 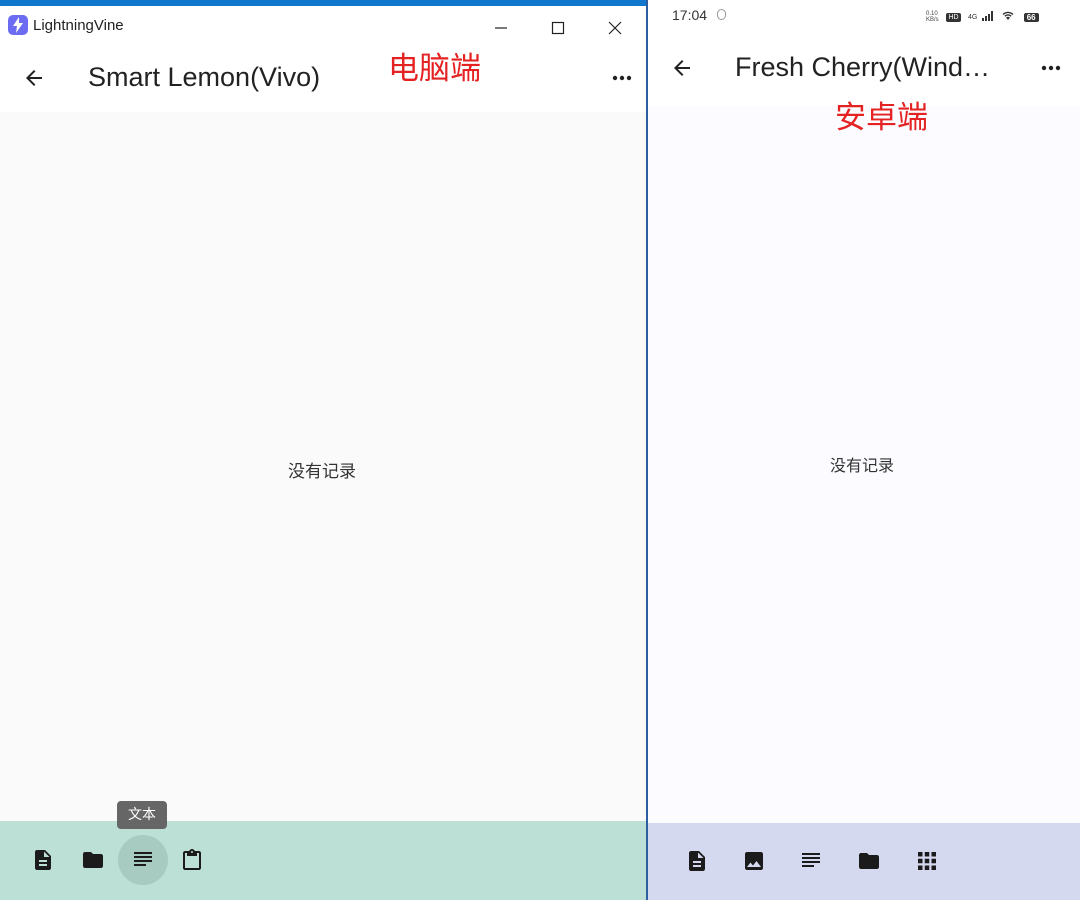 I want to click on hd-icon: HD, so click(x=953, y=17).